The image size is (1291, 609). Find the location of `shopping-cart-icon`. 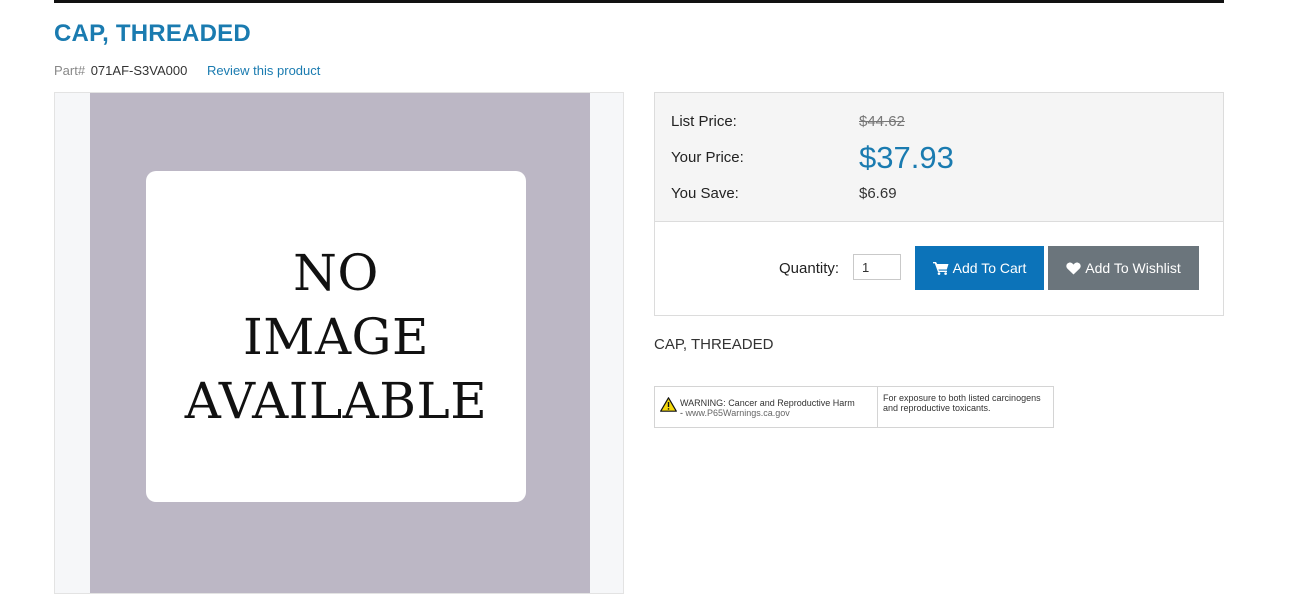

shopping-cart-icon is located at coordinates (940, 268).